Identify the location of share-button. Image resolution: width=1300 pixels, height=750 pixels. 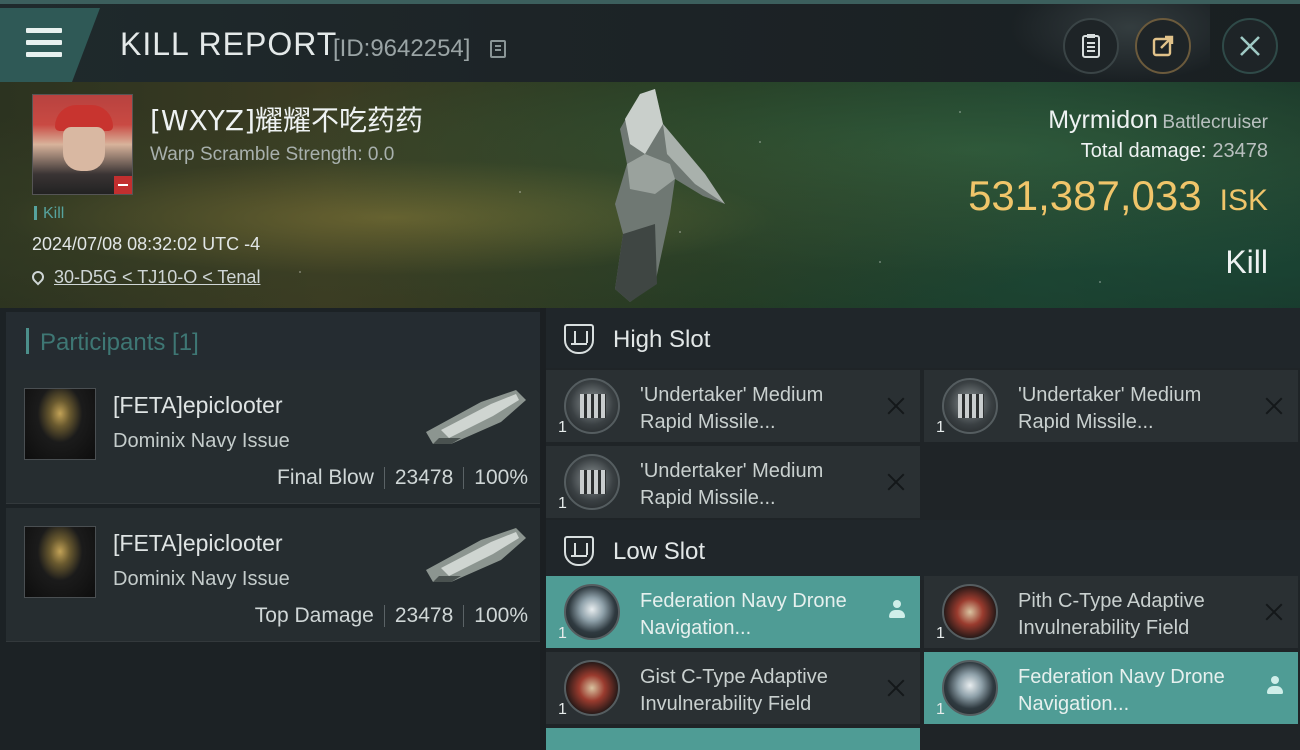
(1163, 46).